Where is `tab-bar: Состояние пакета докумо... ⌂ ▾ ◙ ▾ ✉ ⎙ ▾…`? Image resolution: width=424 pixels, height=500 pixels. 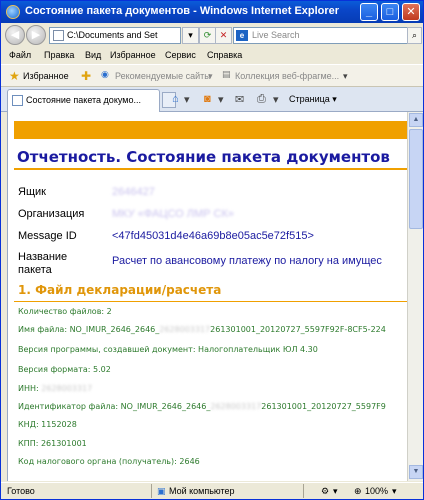
tab-bar: Состояние пакета докумо... ⌂ ▾ ◙ ▾ ✉ ⎙ ▾… is located at coordinates (212, 99).